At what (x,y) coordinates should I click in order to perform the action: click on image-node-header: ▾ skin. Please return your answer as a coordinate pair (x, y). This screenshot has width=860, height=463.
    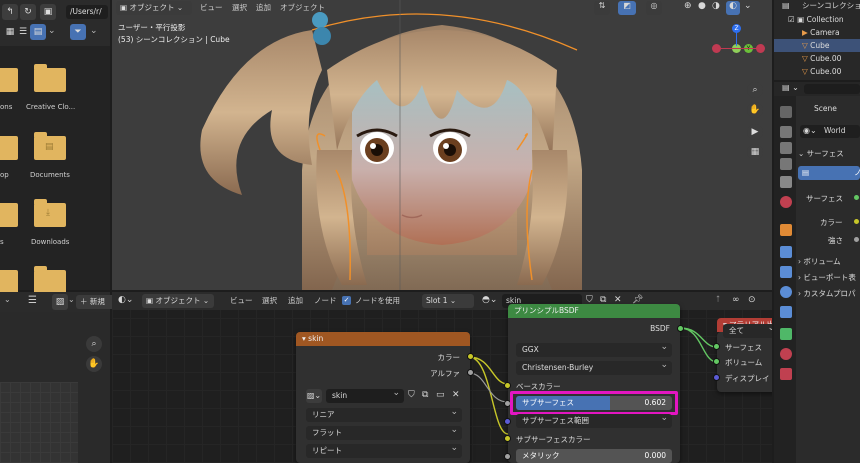
    Looking at the image, I should click on (383, 339).